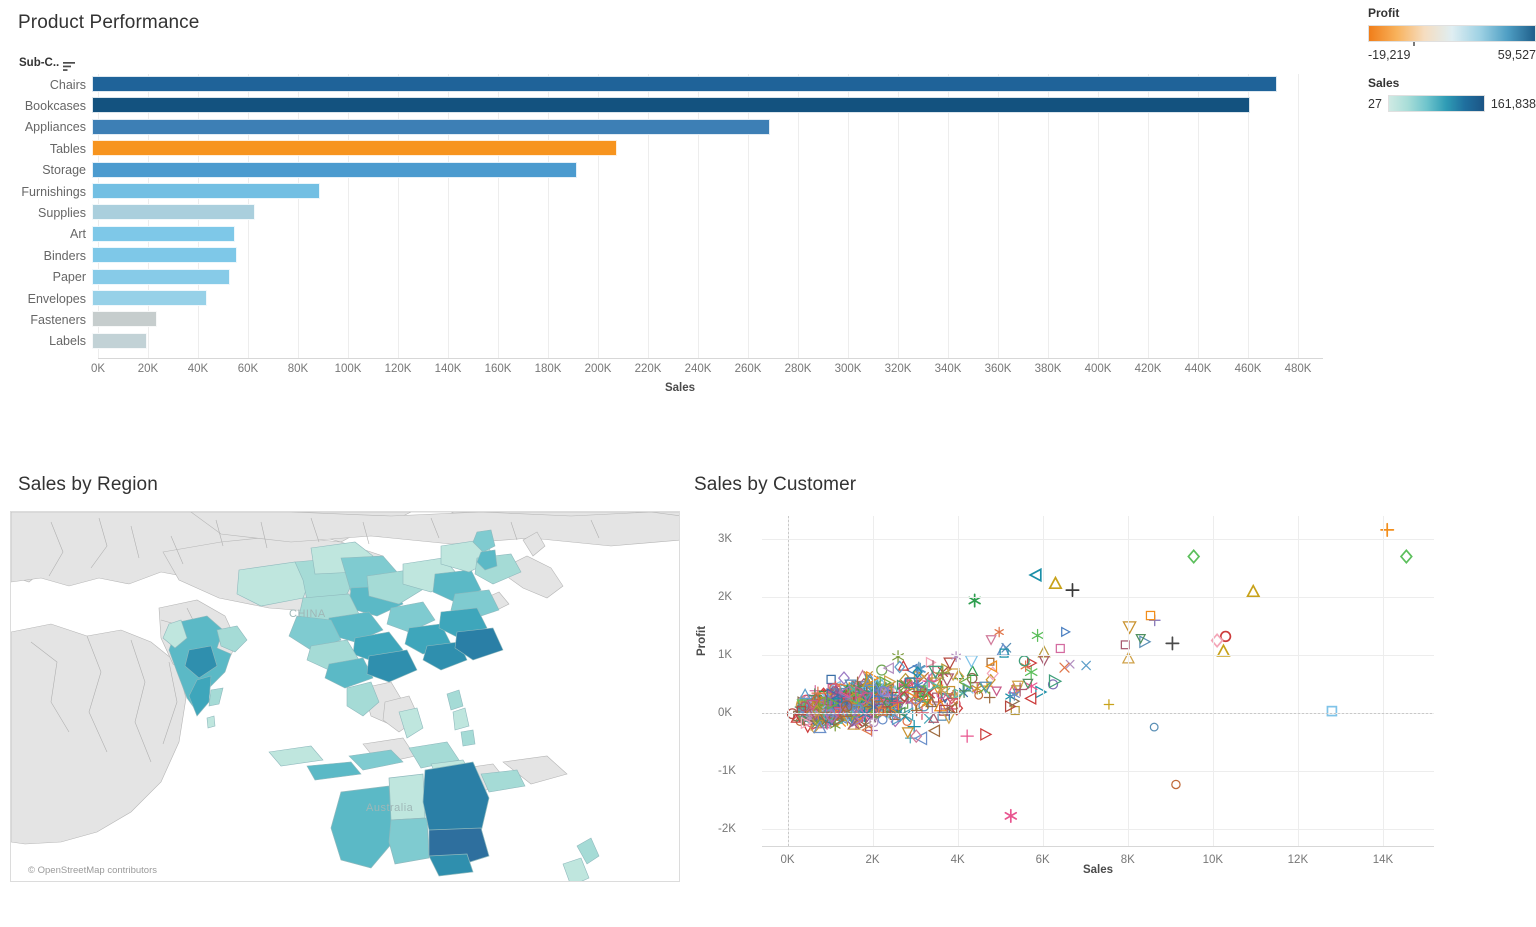  Describe the element at coordinates (64, 255) in the screenshot. I see `bar-category-label: Binders` at that location.